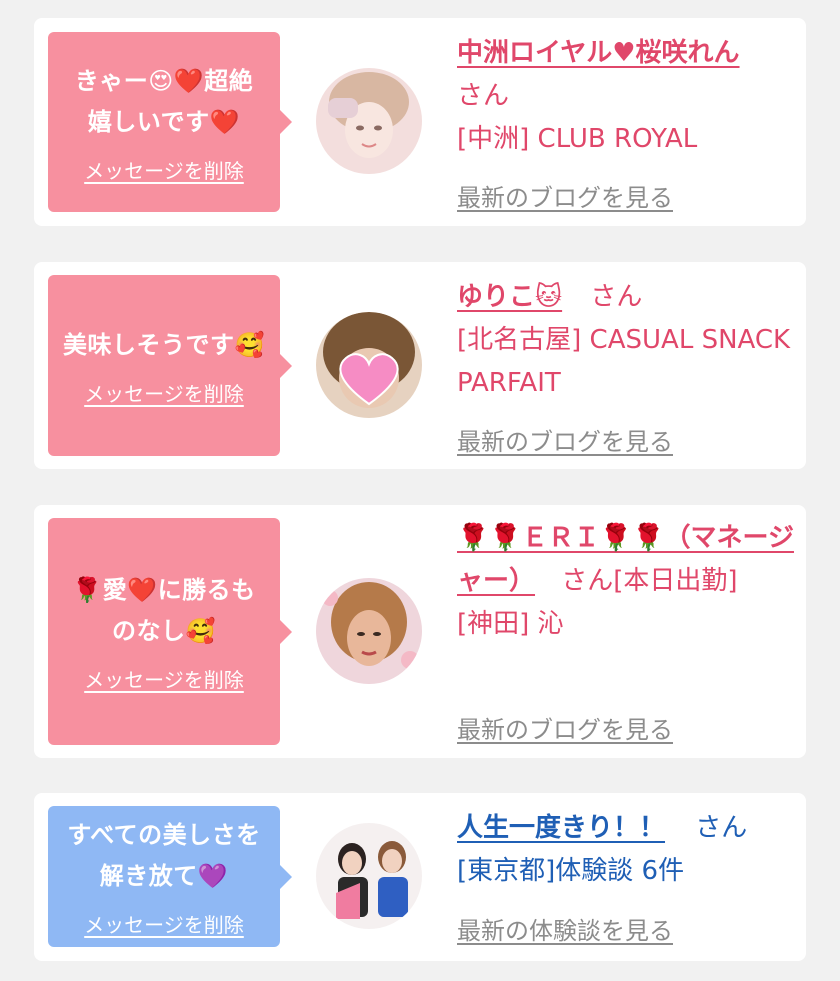  What do you see at coordinates (509, 297) in the screenshot?
I see `sender-name-link: ゆりこ🐱` at bounding box center [509, 297].